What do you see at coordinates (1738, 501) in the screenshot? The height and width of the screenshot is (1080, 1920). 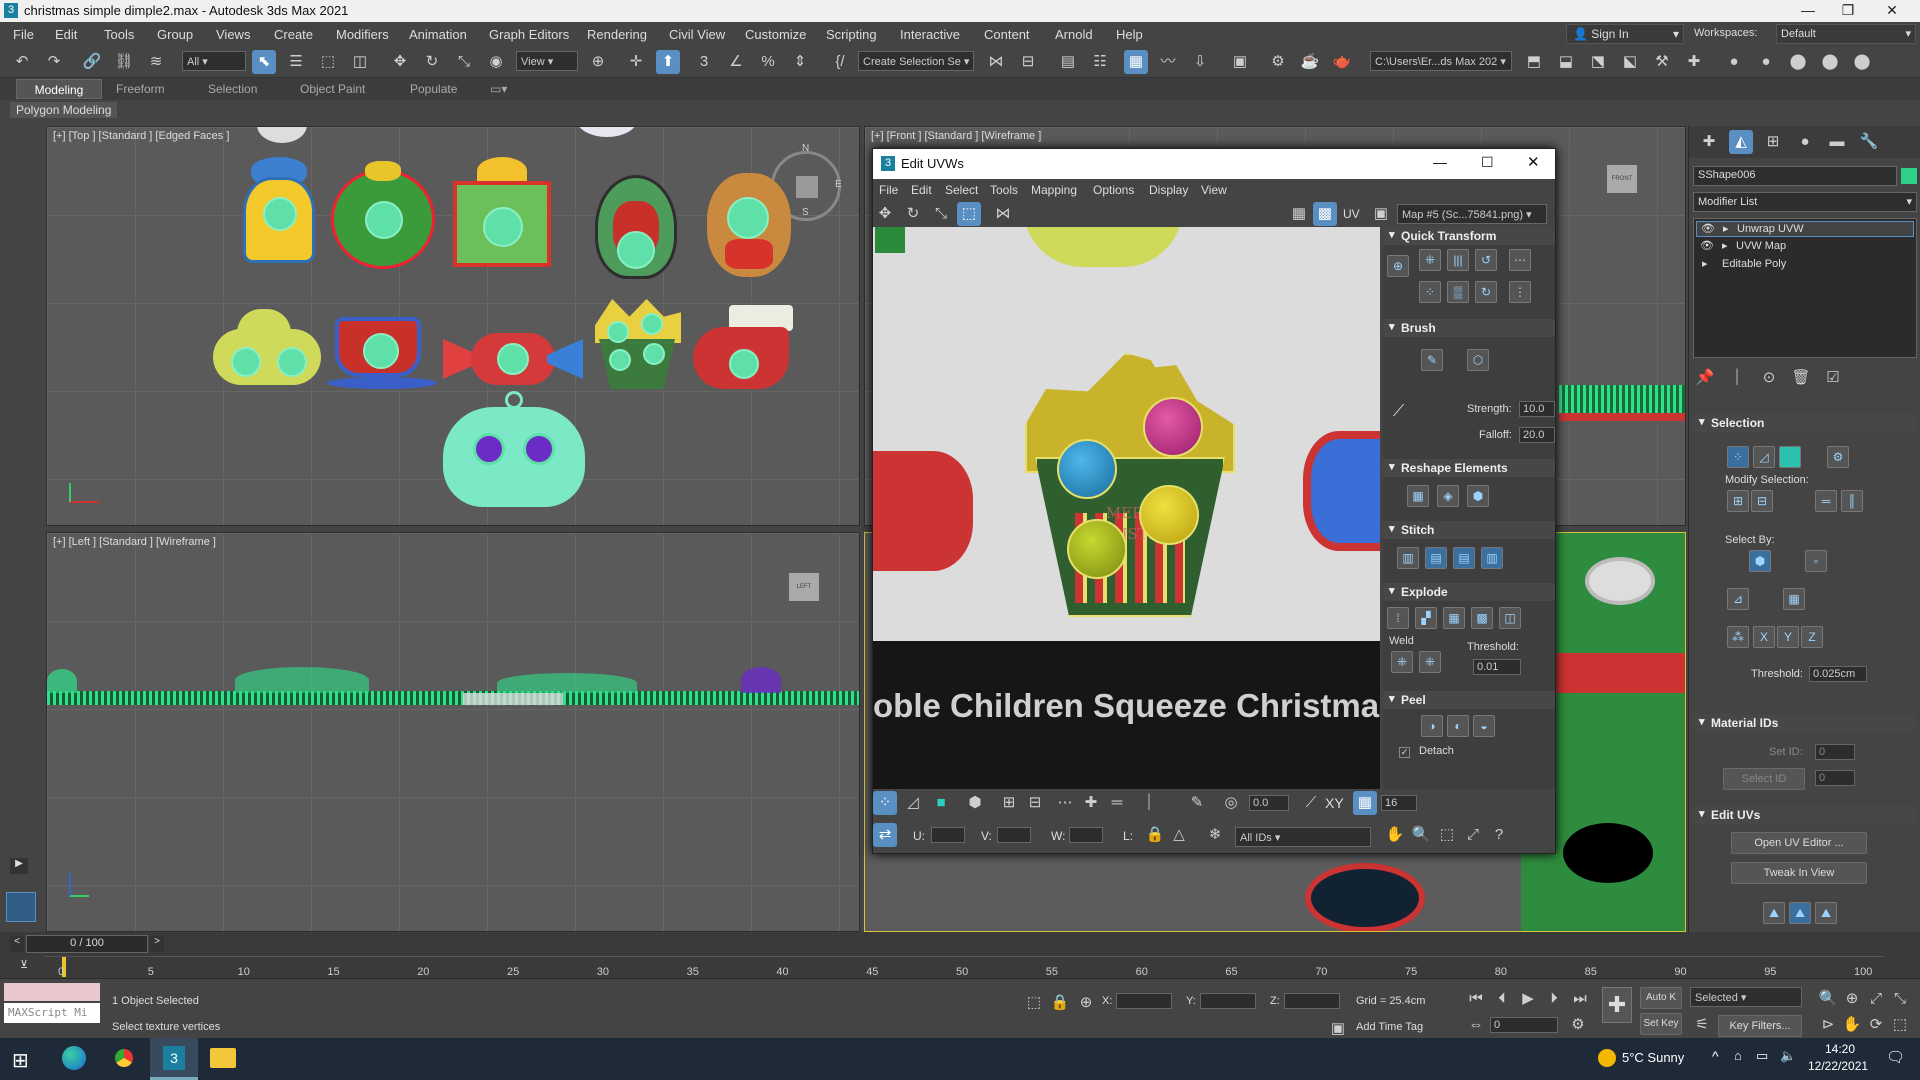 I see `grow-selection-icon: ⊞` at bounding box center [1738, 501].